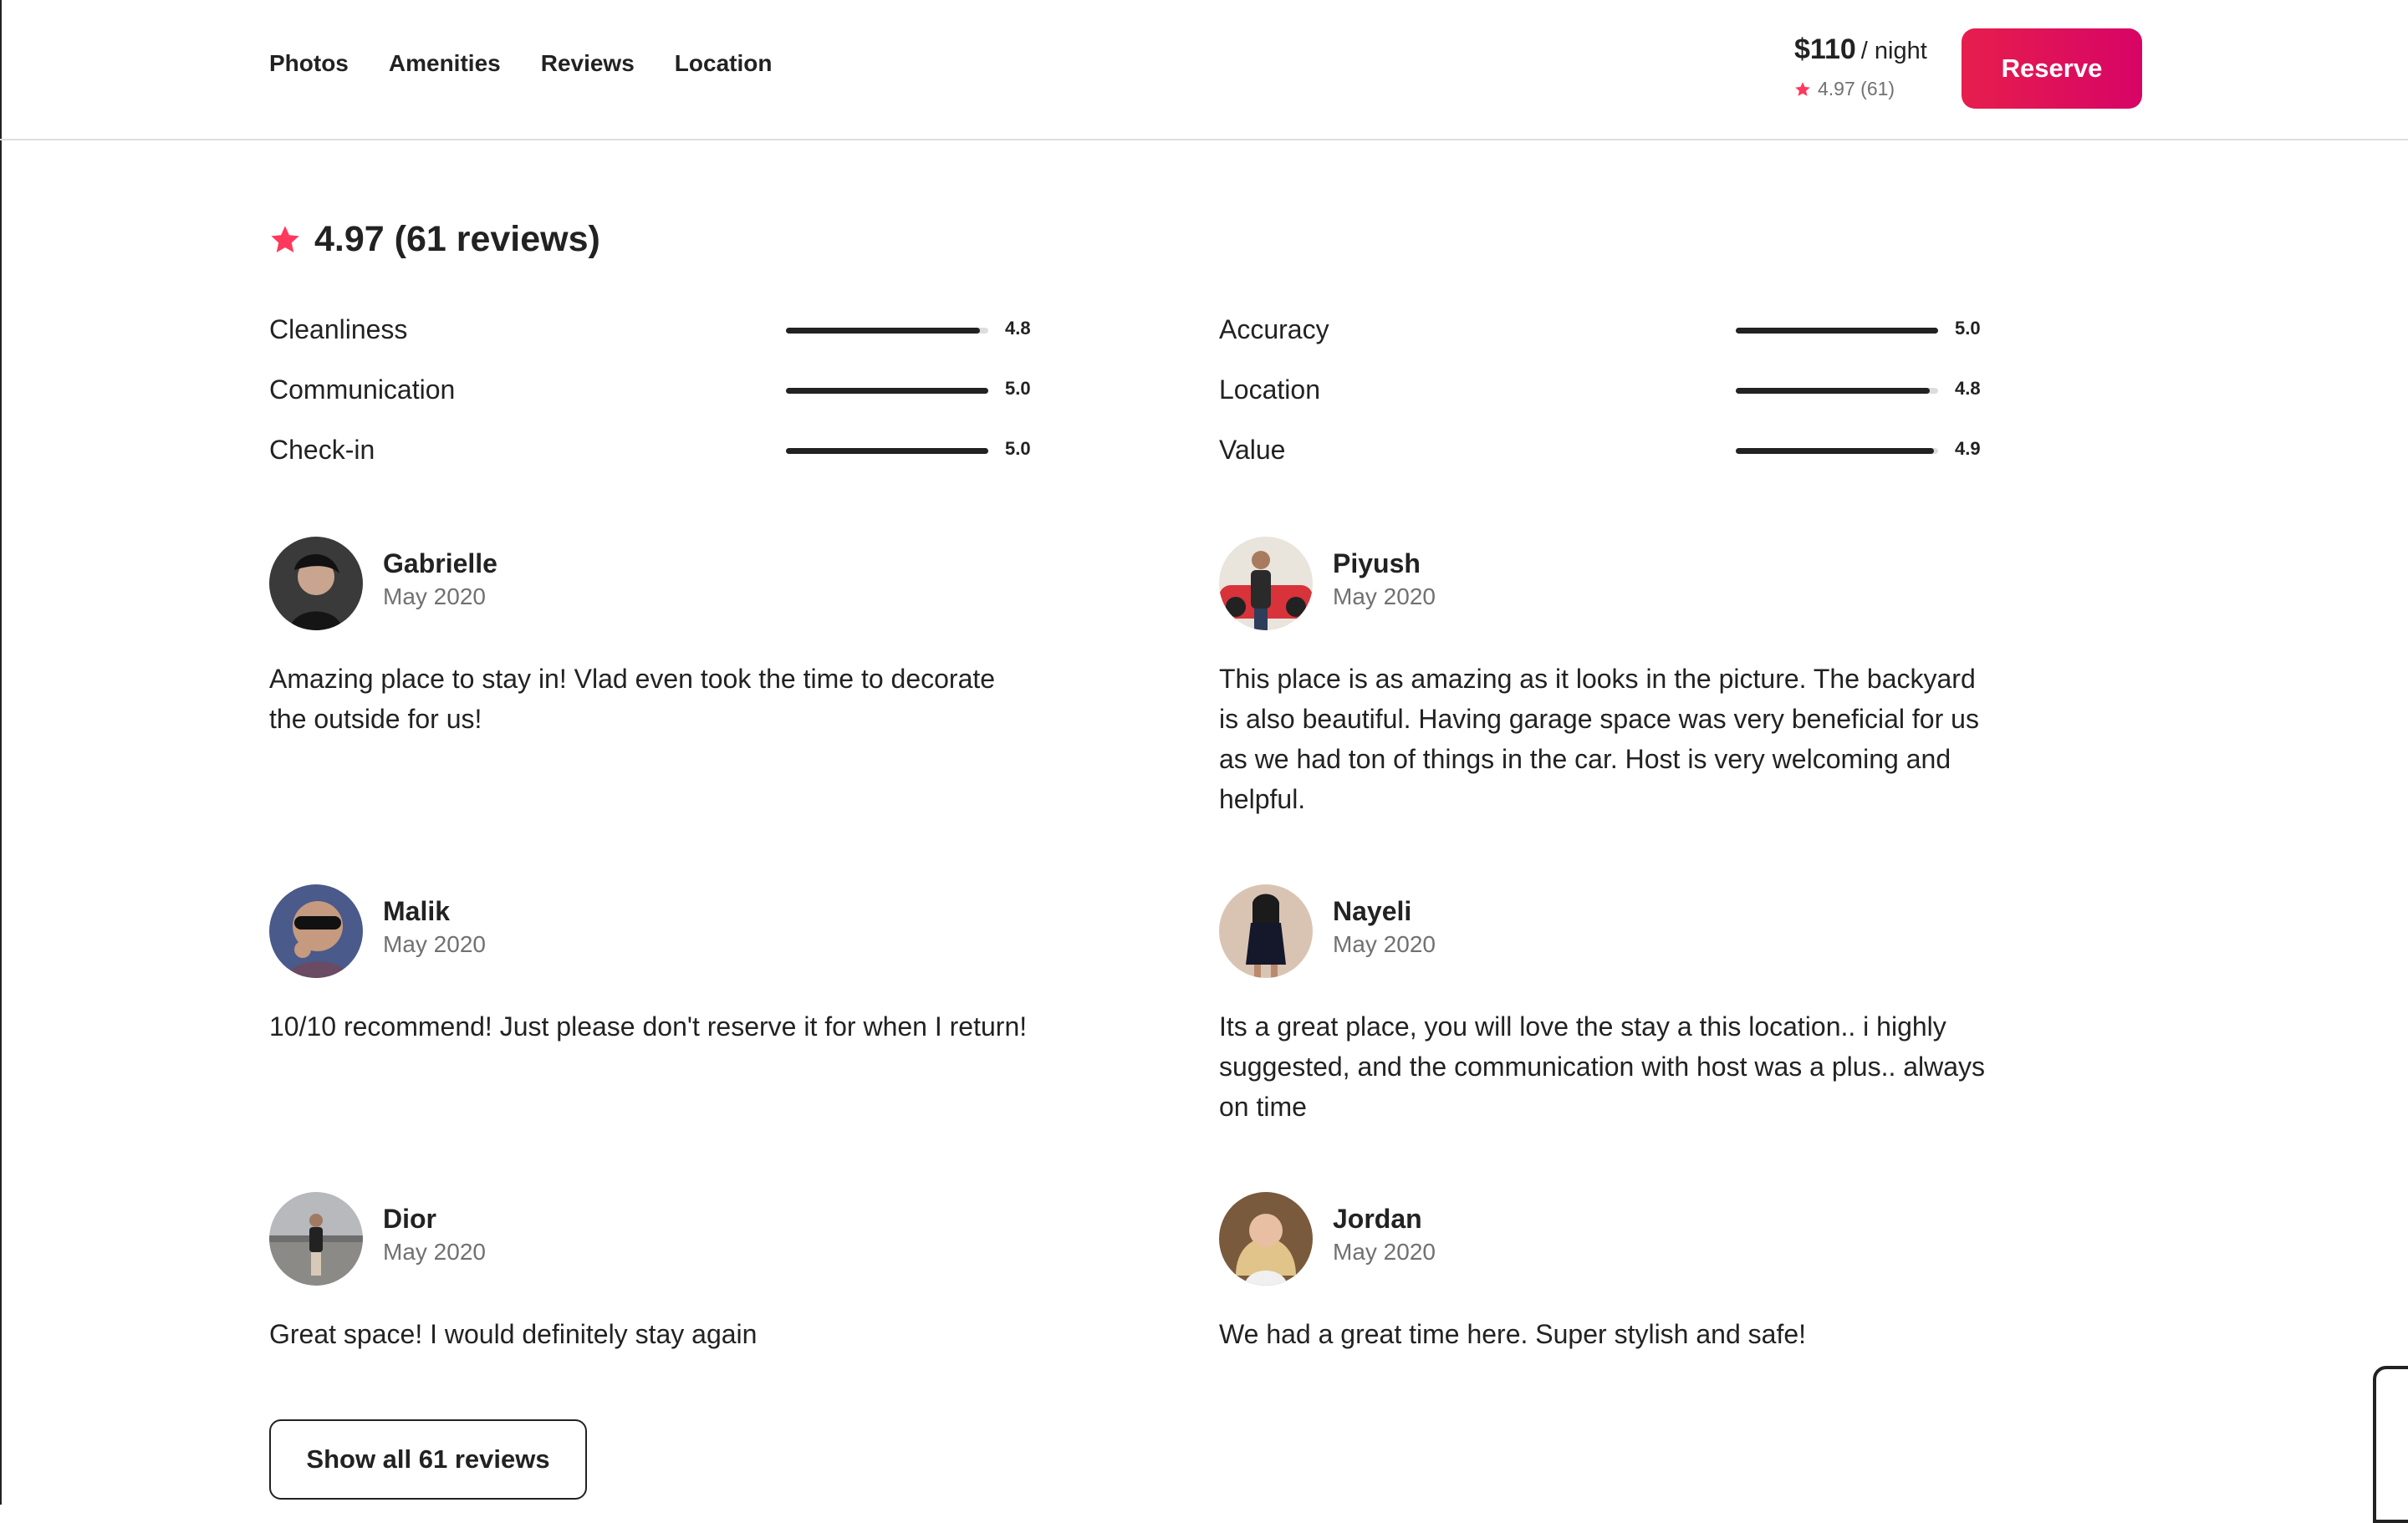 The image size is (2408, 1523). I want to click on header-rating: 4.97 (61), so click(1861, 89).